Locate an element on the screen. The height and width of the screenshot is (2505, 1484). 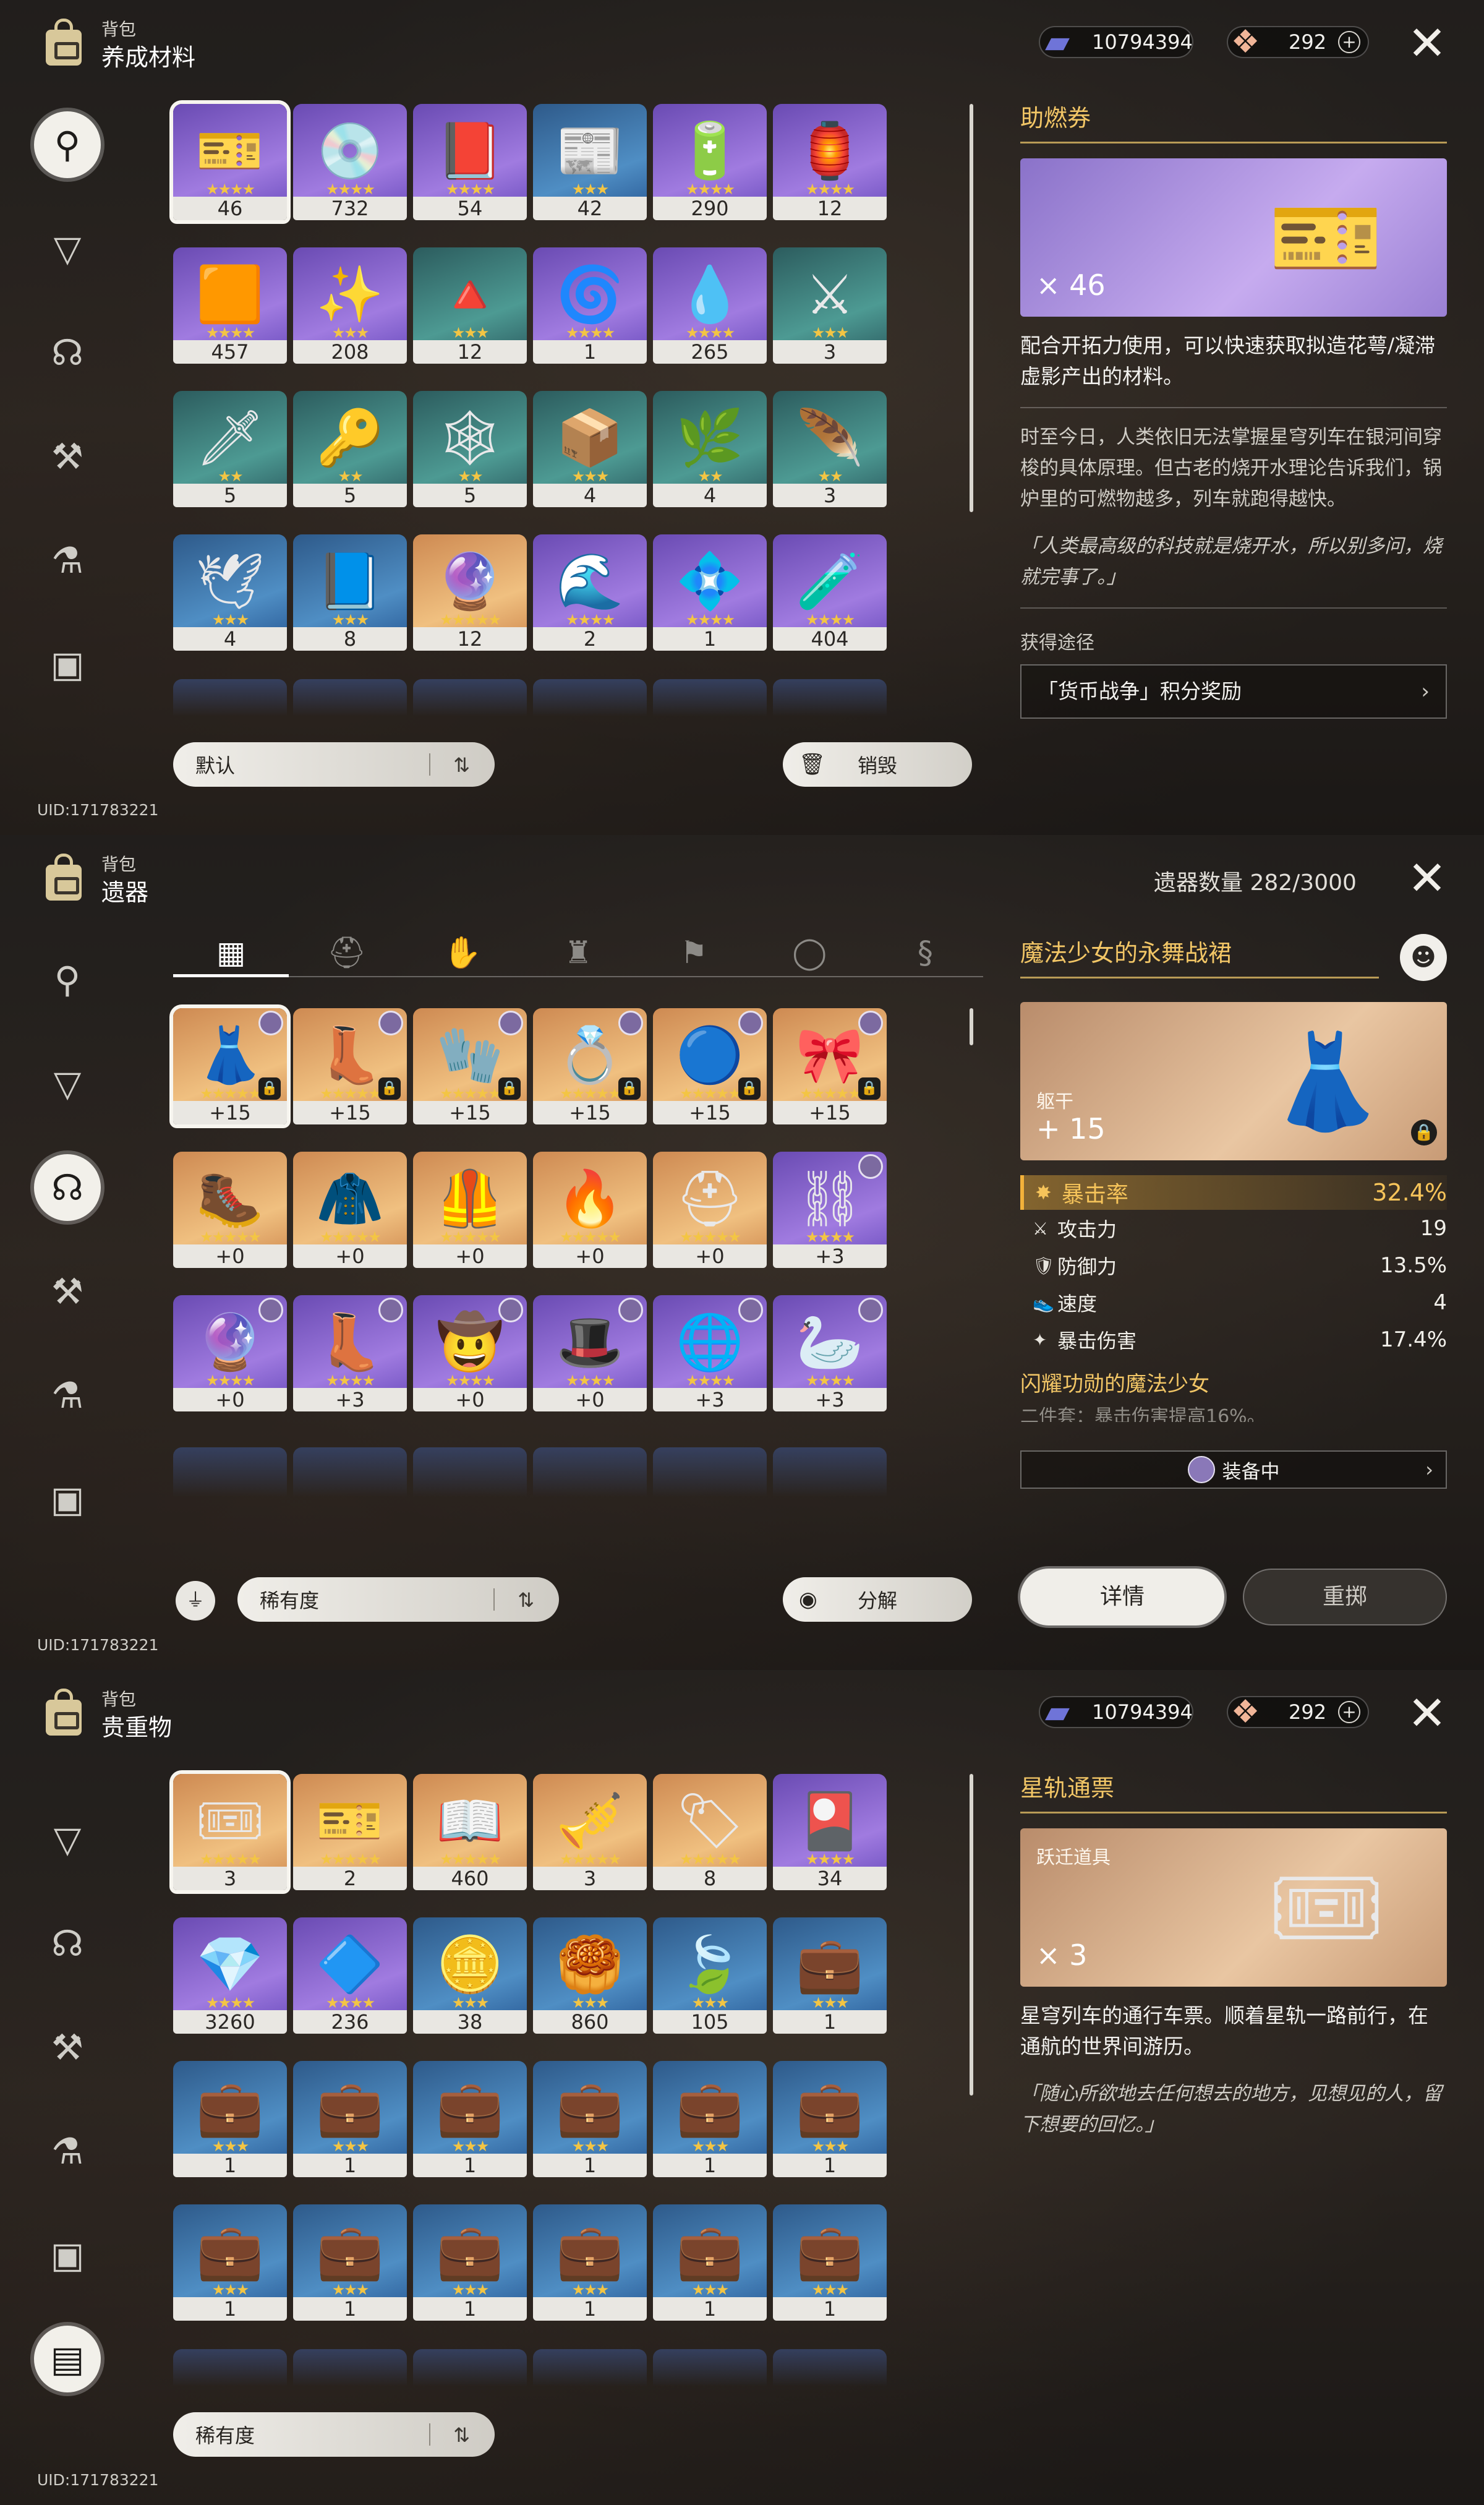
item-slot: 🥾 ★★★★★ +0 is located at coordinates (230, 1210).